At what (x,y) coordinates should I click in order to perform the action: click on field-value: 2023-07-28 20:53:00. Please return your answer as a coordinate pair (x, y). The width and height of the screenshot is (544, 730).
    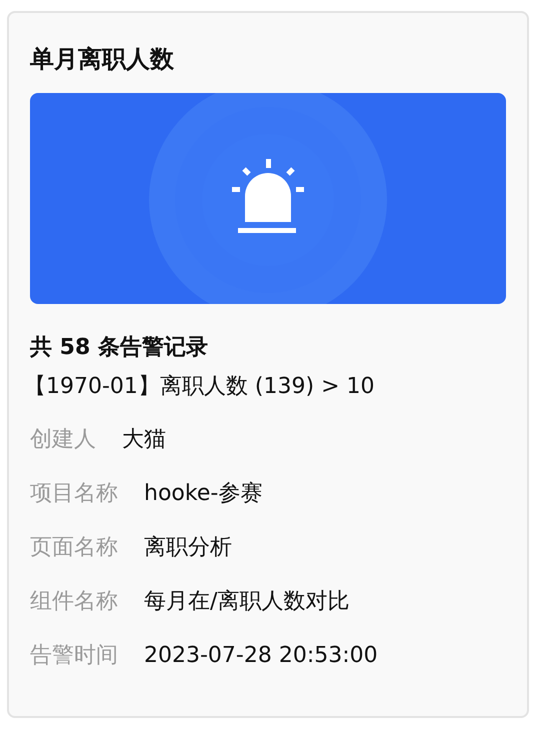
    Looking at the image, I should click on (261, 656).